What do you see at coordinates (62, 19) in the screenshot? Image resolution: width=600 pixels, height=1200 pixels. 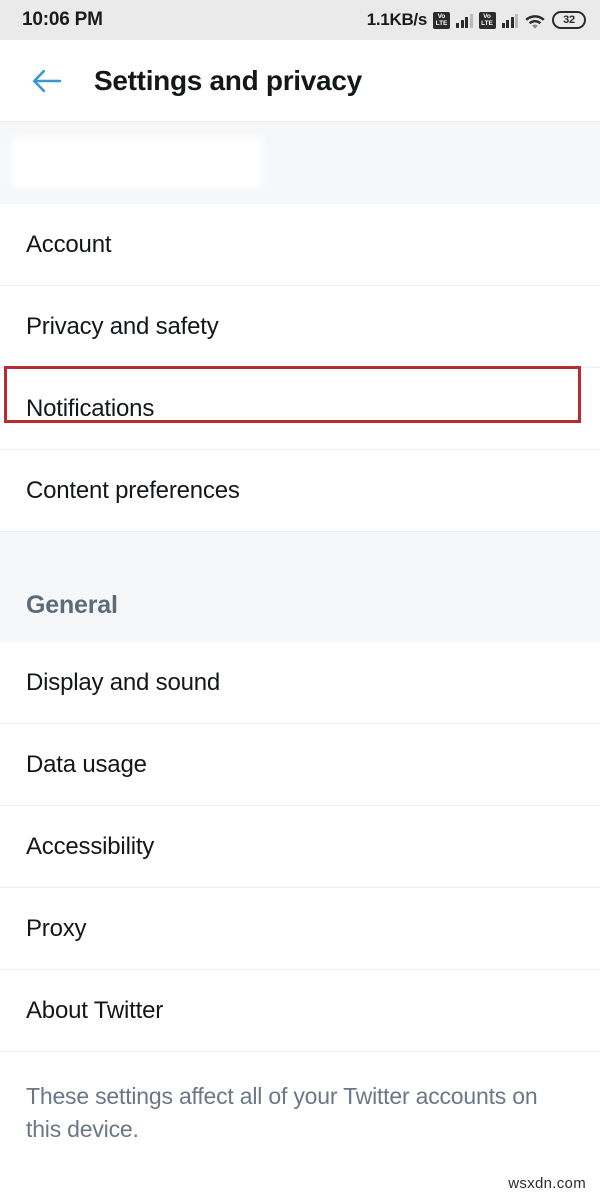 I see `status-bar-clock: 10:06 PM` at bounding box center [62, 19].